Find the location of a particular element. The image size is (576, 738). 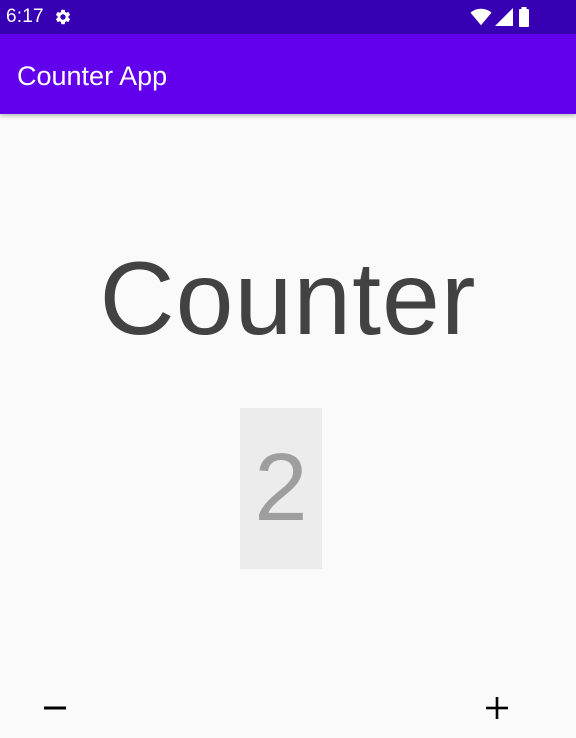

gear-icon is located at coordinates (63, 17).